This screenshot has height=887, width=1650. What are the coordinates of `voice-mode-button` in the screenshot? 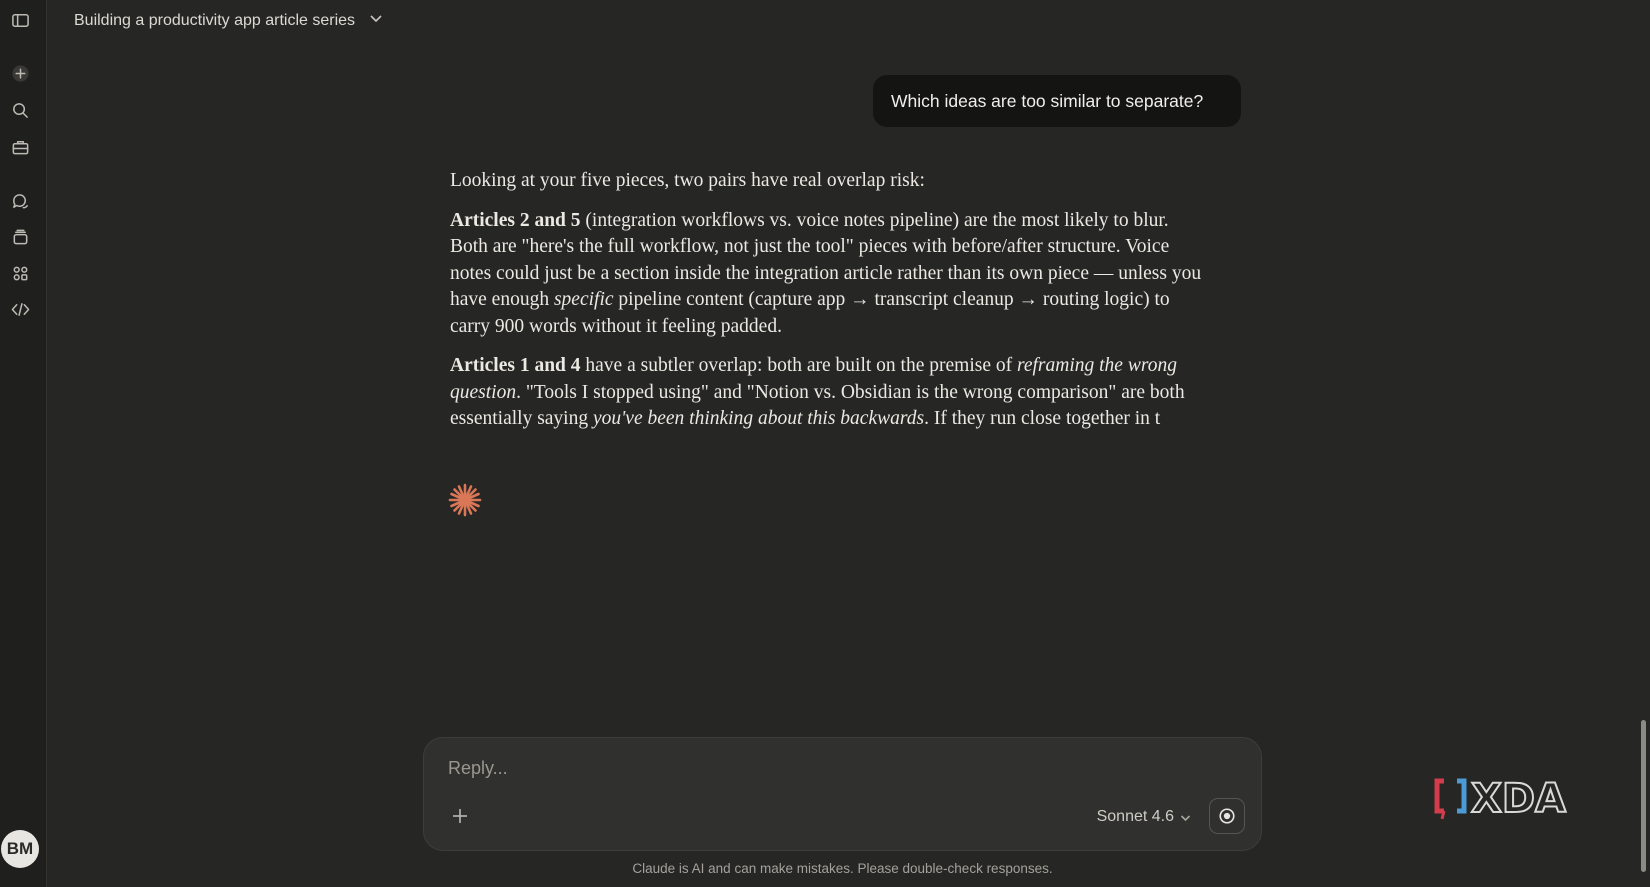 It's located at (1227, 816).